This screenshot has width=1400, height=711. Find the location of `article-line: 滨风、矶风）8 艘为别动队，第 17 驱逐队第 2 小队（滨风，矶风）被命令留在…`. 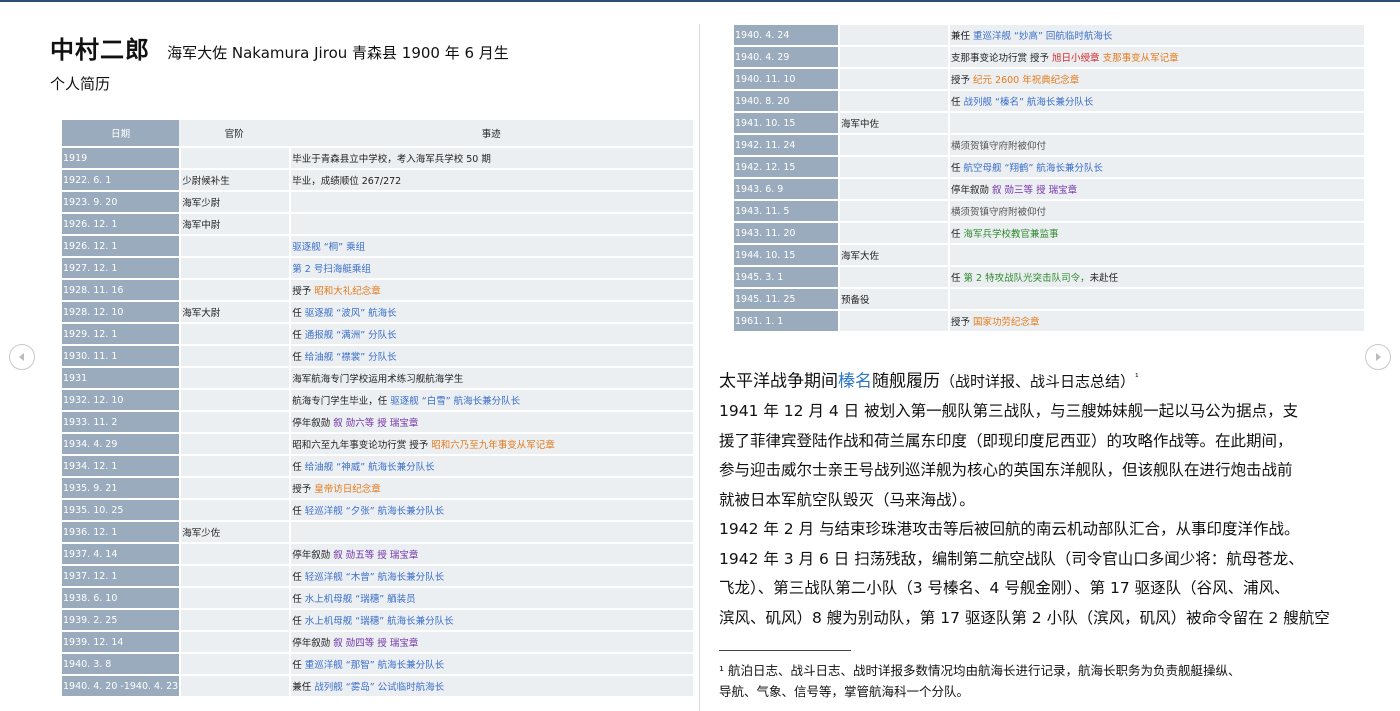

article-line: 滨风、矶风）8 艘为别动队，第 17 驱逐队第 2 小队（滨风，矶风）被命令留在… is located at coordinates (1024, 617).